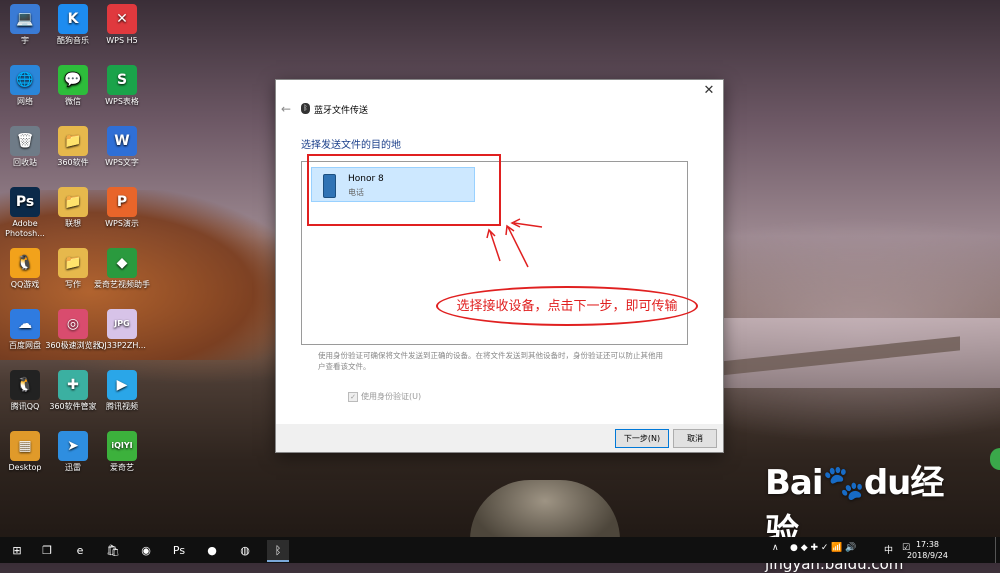 The image size is (1000, 573). What do you see at coordinates (122, 162) in the screenshot?
I see `desktop-icon-label: WPS文字` at bounding box center [122, 162].